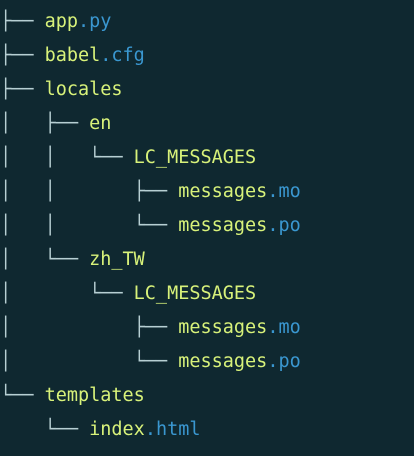 The width and height of the screenshot is (414, 456). What do you see at coordinates (83, 89) in the screenshot?
I see `folder-name: locales` at bounding box center [83, 89].